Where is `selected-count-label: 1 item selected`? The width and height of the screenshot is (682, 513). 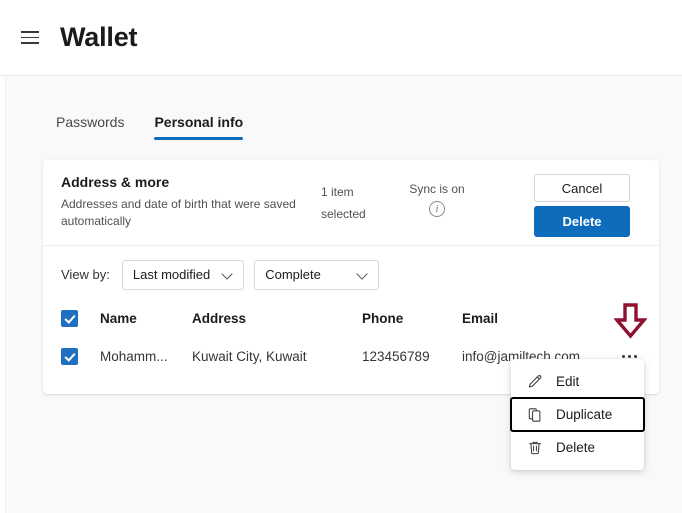
selected-count-label: 1 item selected is located at coordinates (343, 203).